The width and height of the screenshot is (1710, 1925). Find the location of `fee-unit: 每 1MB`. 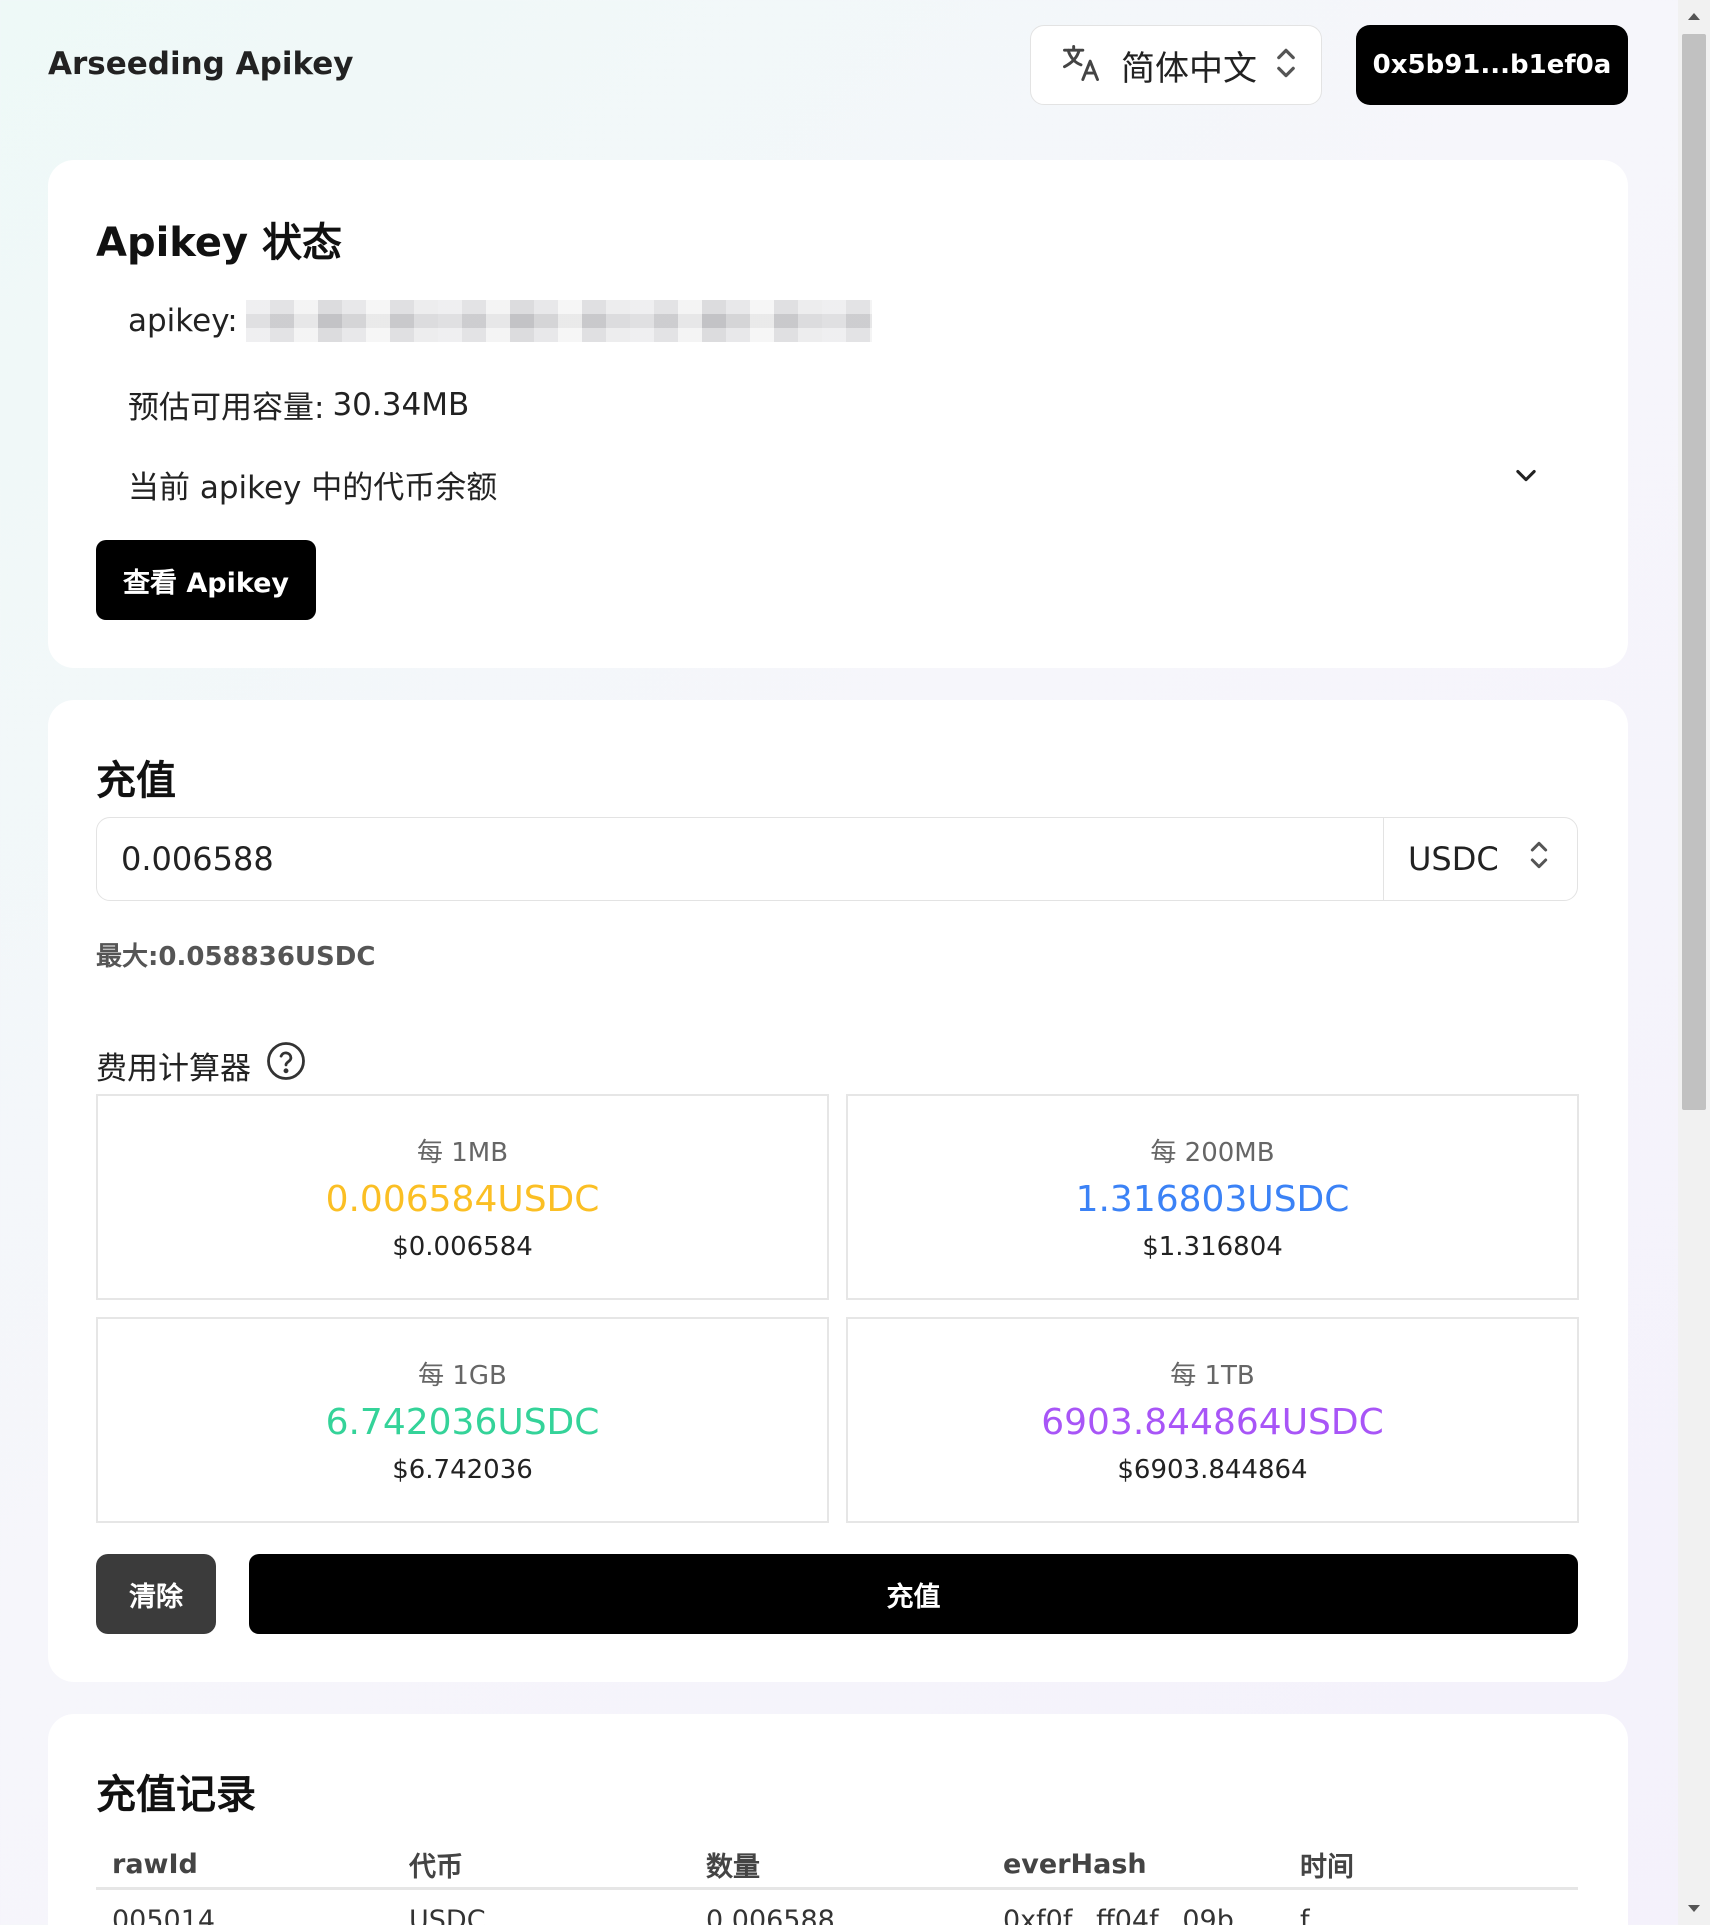

fee-unit: 每 1MB is located at coordinates (462, 1153).